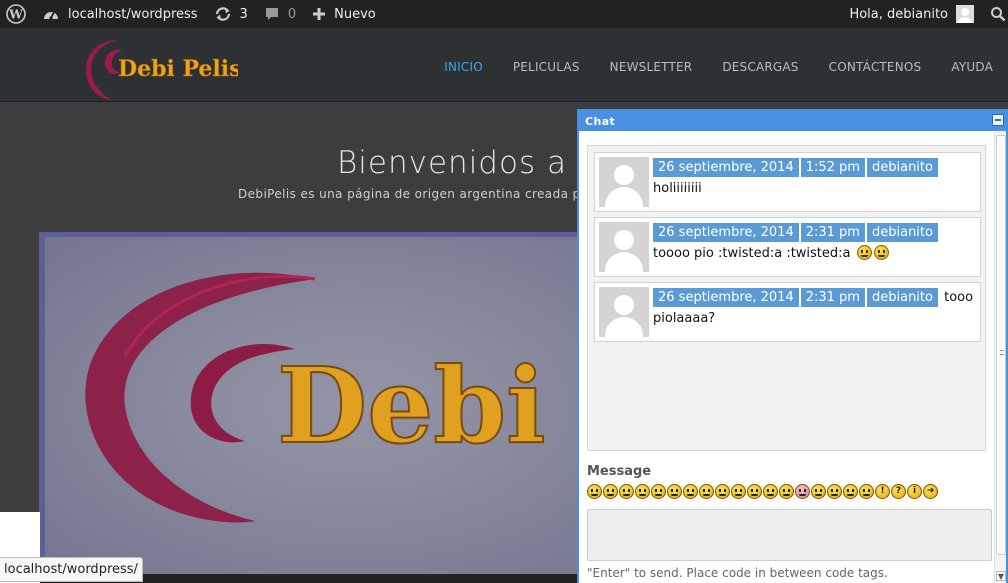  What do you see at coordinates (280, 14) in the screenshot?
I see `comments-menu: 0` at bounding box center [280, 14].